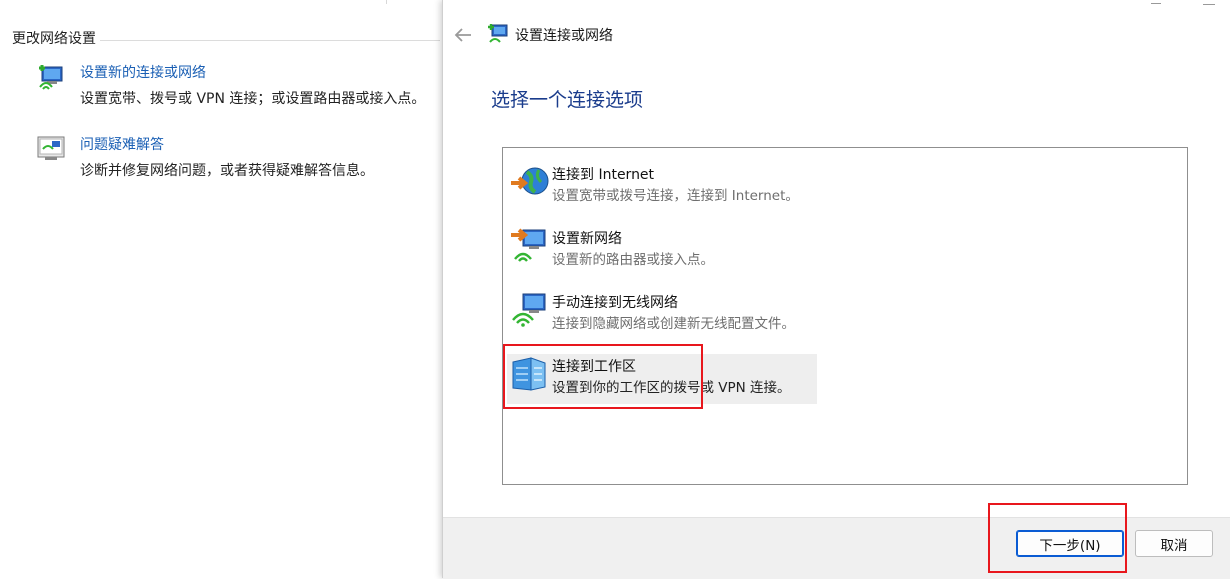  I want to click on option-connect-workplace: 连接到工作区 设置到你的工作区的拨号或 VPN 连接。, so click(662, 379).